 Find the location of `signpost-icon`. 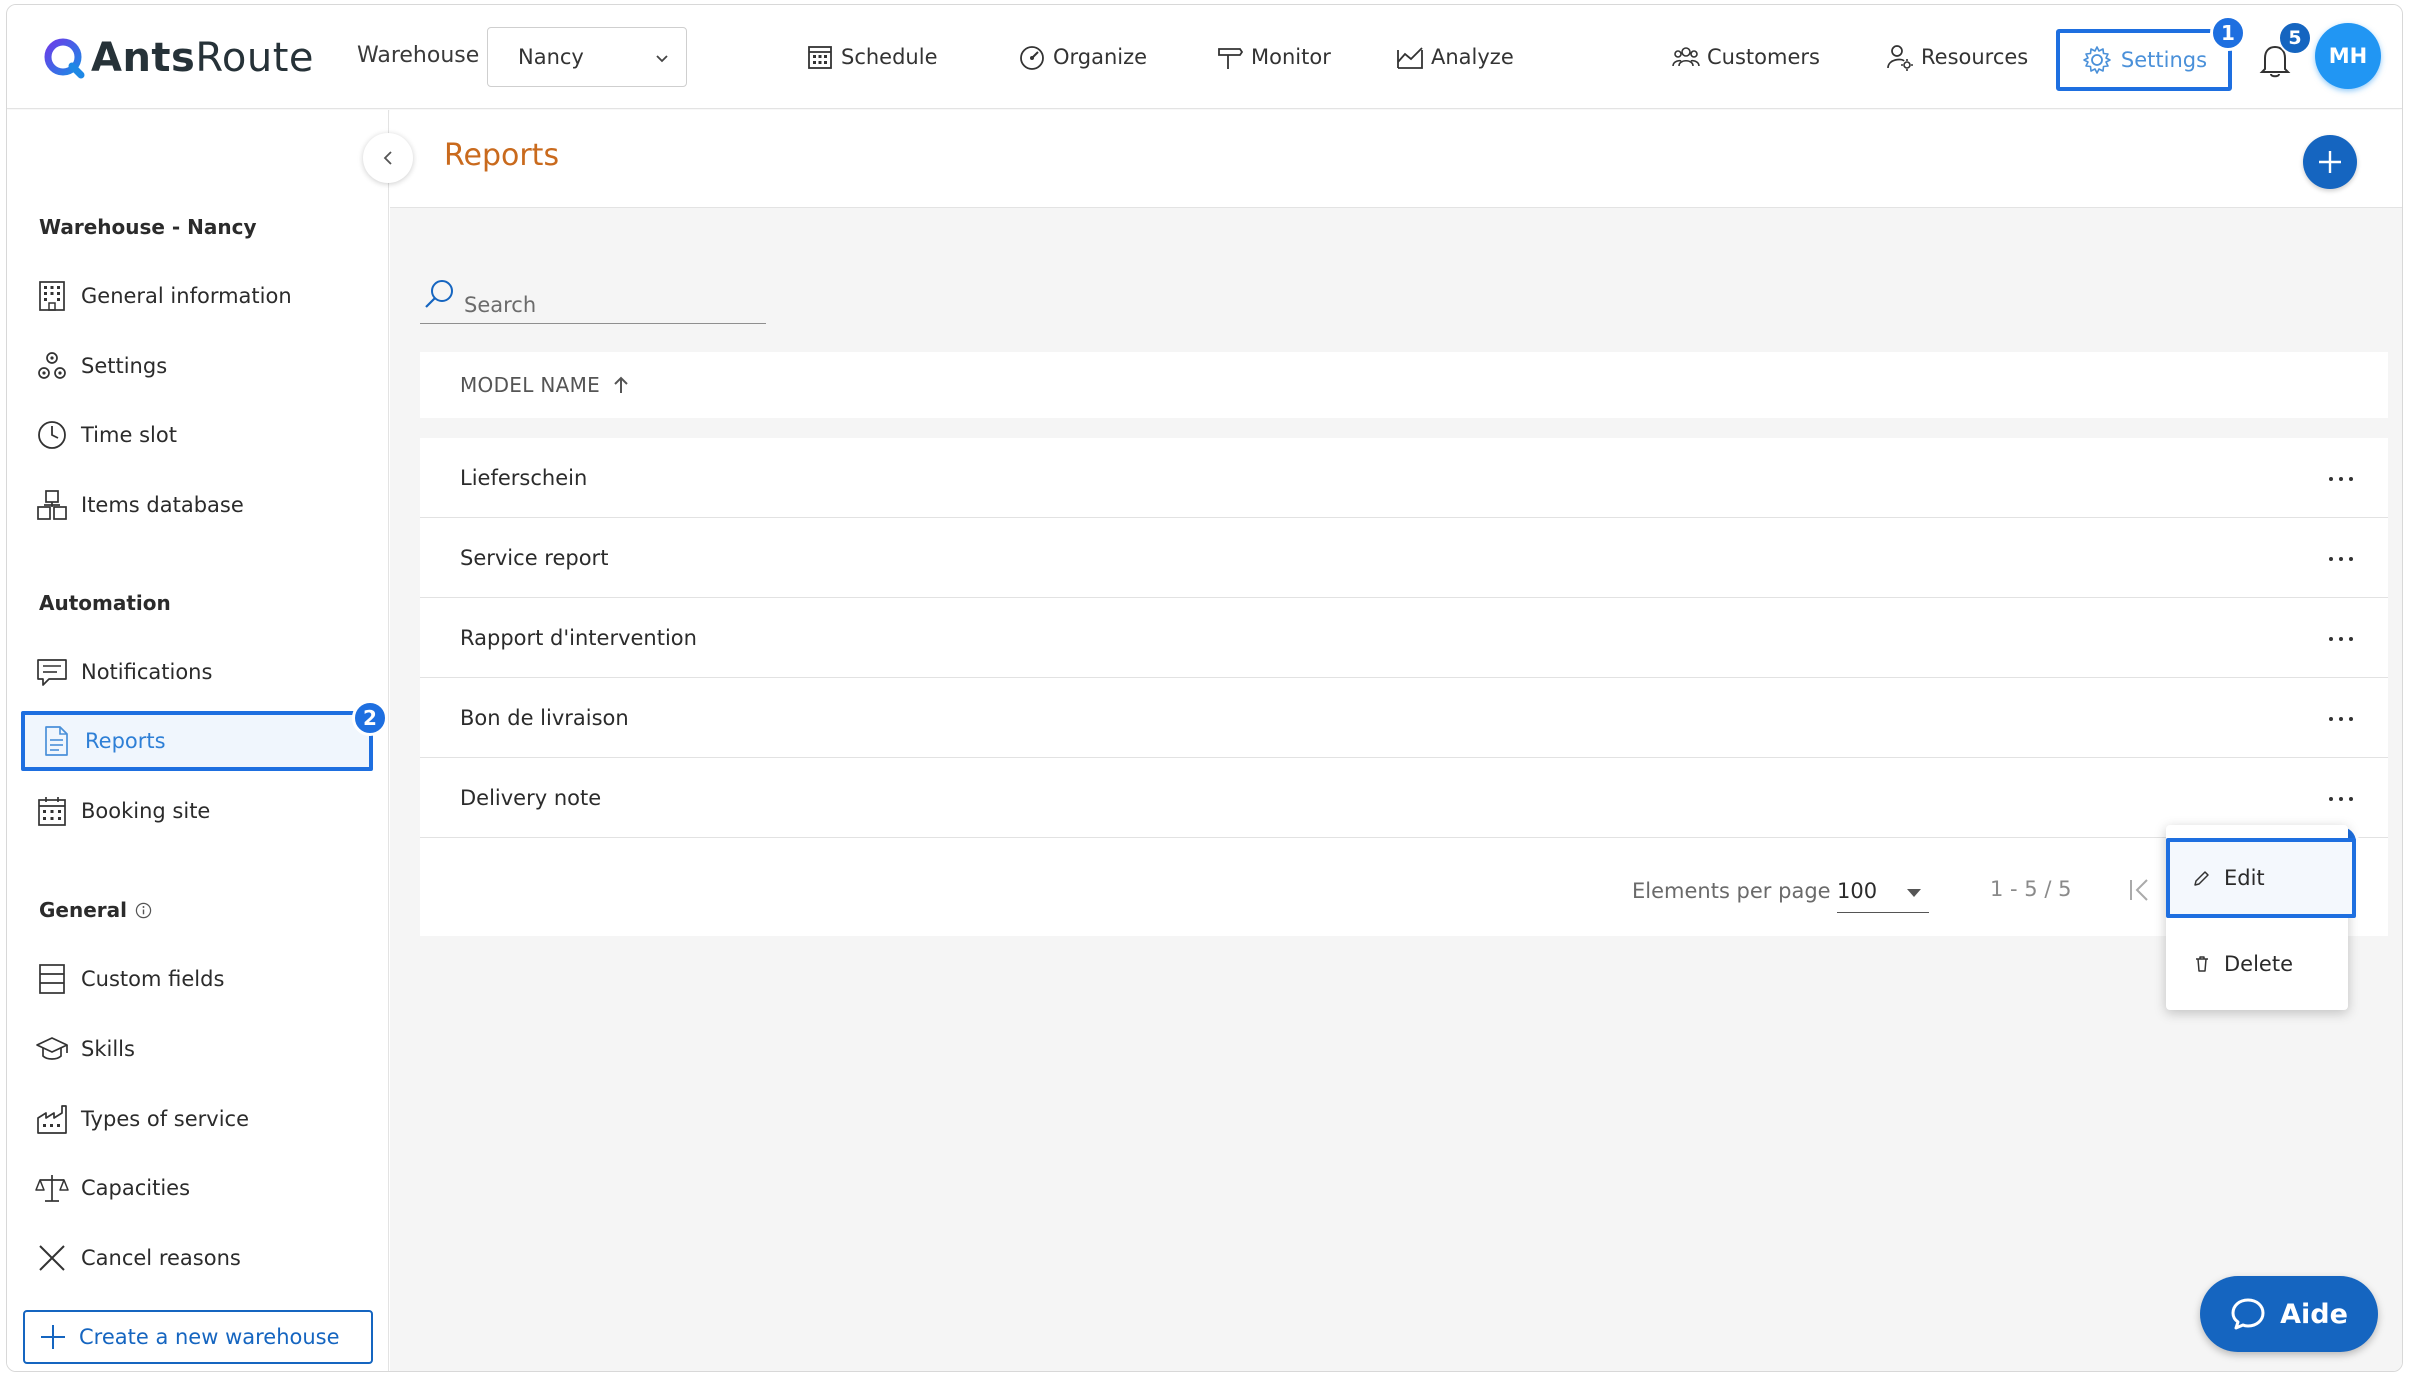

signpost-icon is located at coordinates (1231, 58).